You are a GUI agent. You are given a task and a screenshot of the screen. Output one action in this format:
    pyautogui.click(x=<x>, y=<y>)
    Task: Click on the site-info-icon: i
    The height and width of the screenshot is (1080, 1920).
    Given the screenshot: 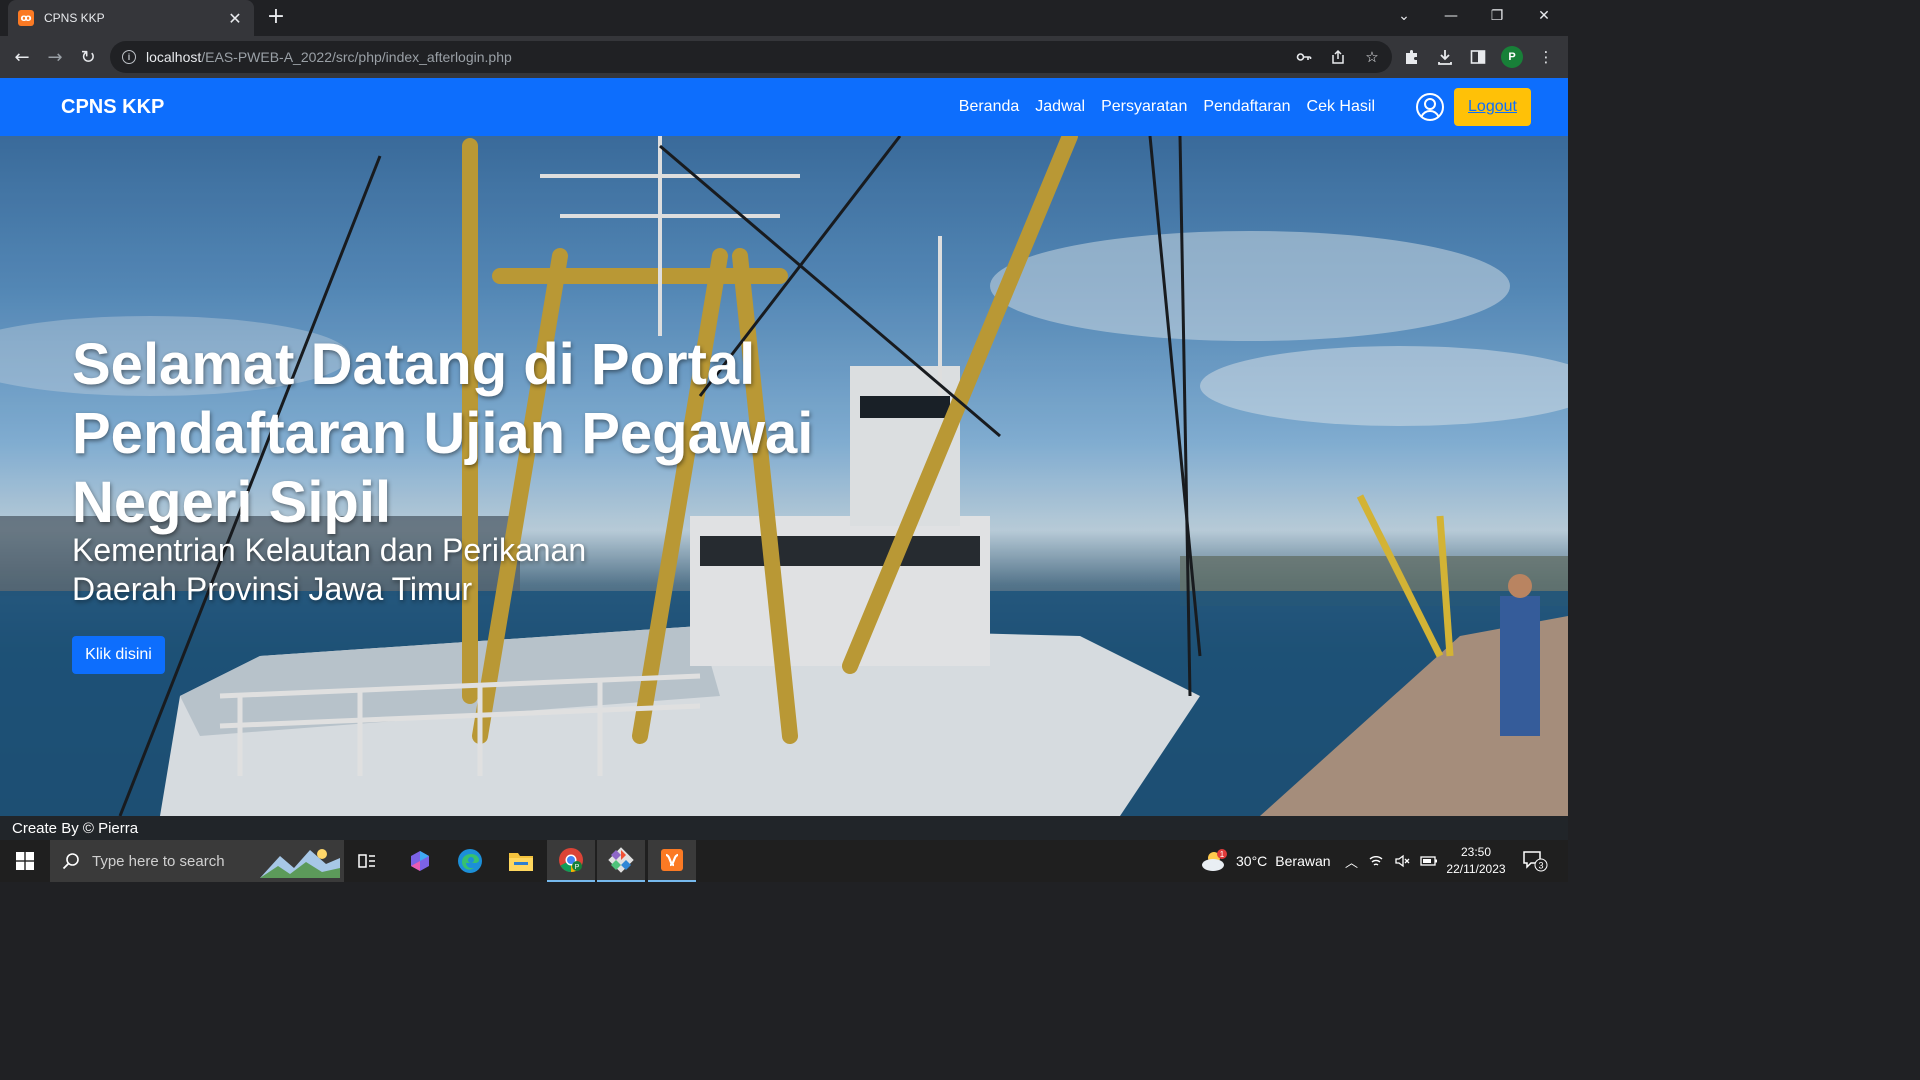 What is the action you would take?
    pyautogui.click(x=129, y=57)
    